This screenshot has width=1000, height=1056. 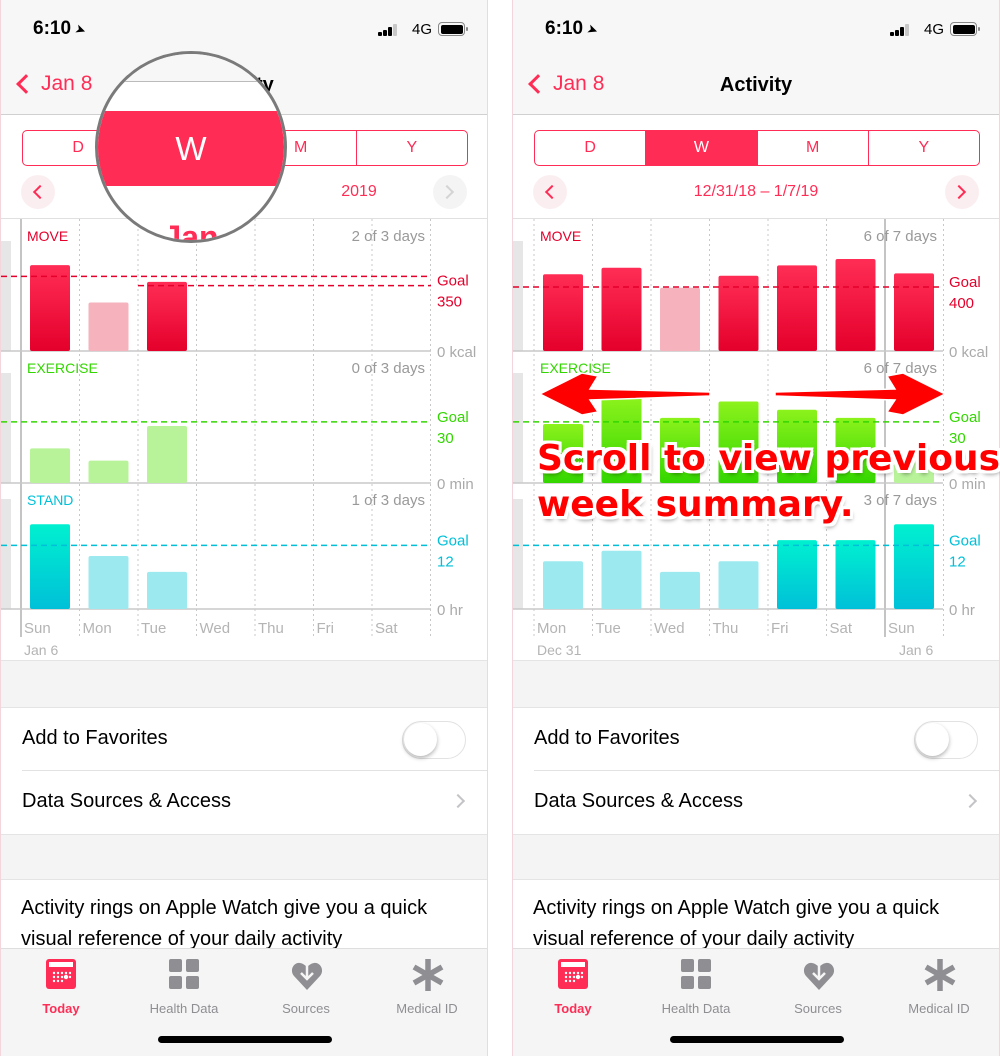 What do you see at coordinates (389, 30) in the screenshot?
I see `signal-icon` at bounding box center [389, 30].